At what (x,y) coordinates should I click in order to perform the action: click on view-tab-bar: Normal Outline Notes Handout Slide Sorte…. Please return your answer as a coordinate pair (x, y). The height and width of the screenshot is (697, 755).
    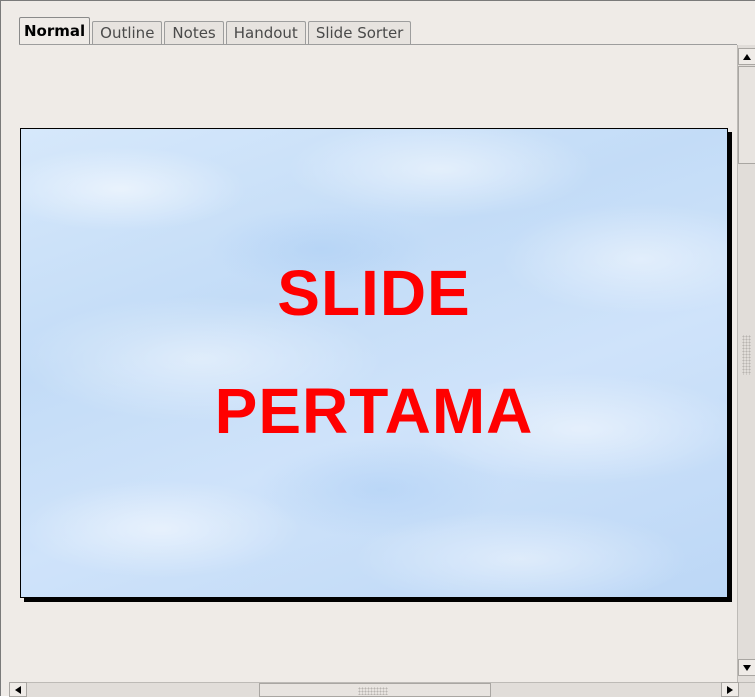
    Looking at the image, I should click on (216, 30).